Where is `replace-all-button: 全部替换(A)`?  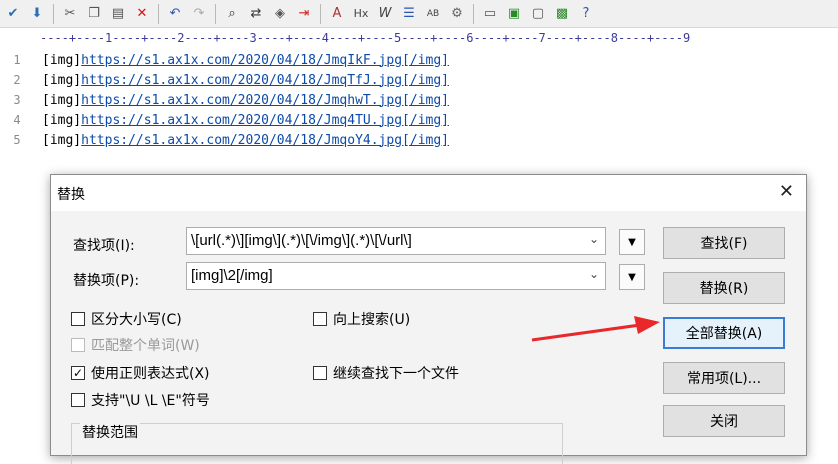 replace-all-button: 全部替换(A) is located at coordinates (724, 333).